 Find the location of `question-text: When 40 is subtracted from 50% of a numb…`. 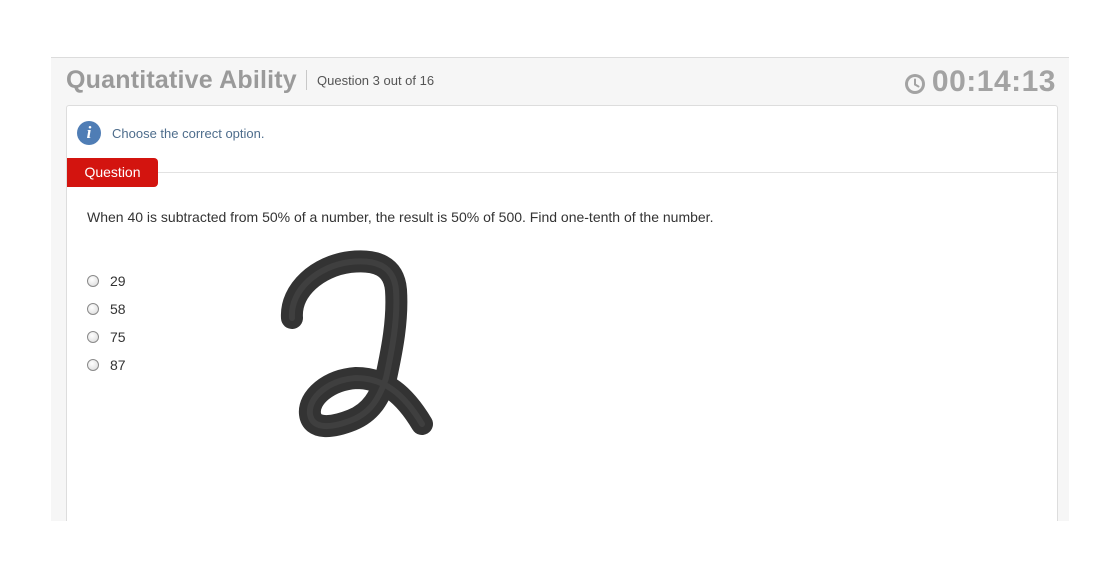

question-text: When 40 is subtracted from 50% of a numb… is located at coordinates (400, 217).